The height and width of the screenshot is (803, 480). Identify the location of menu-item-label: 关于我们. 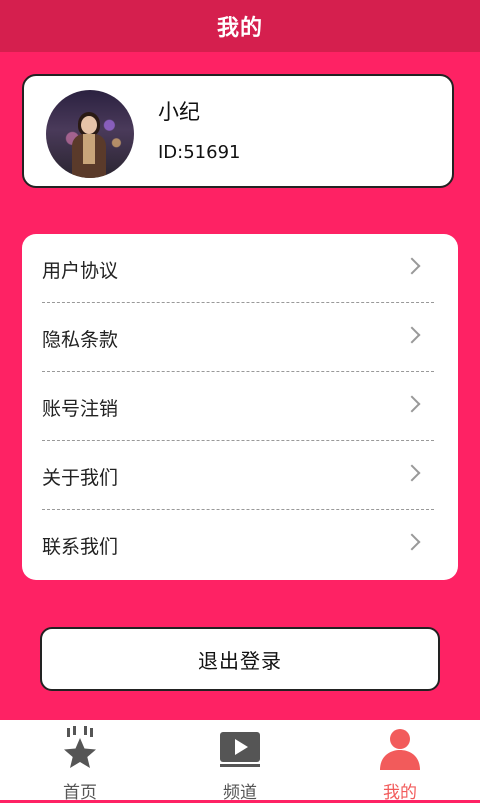
(80, 478).